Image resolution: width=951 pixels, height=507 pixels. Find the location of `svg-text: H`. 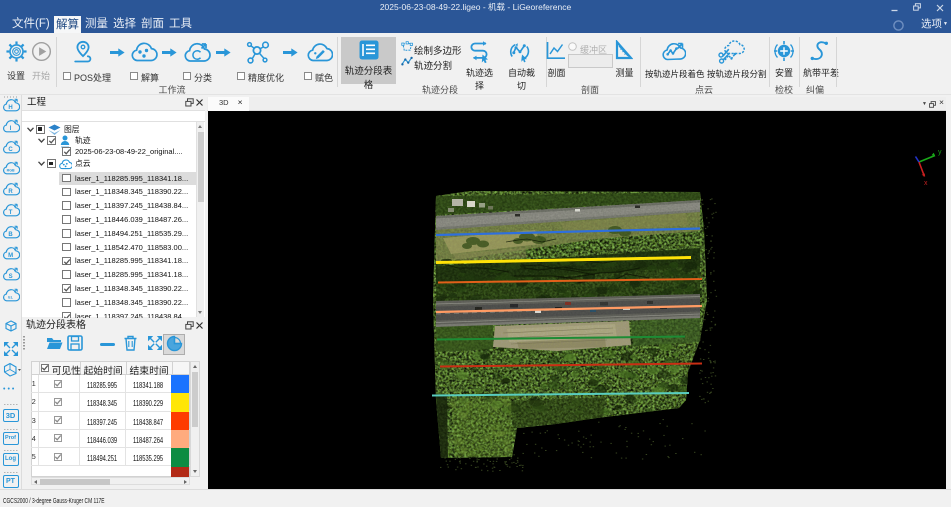

svg-text: H is located at coordinates (10, 108).